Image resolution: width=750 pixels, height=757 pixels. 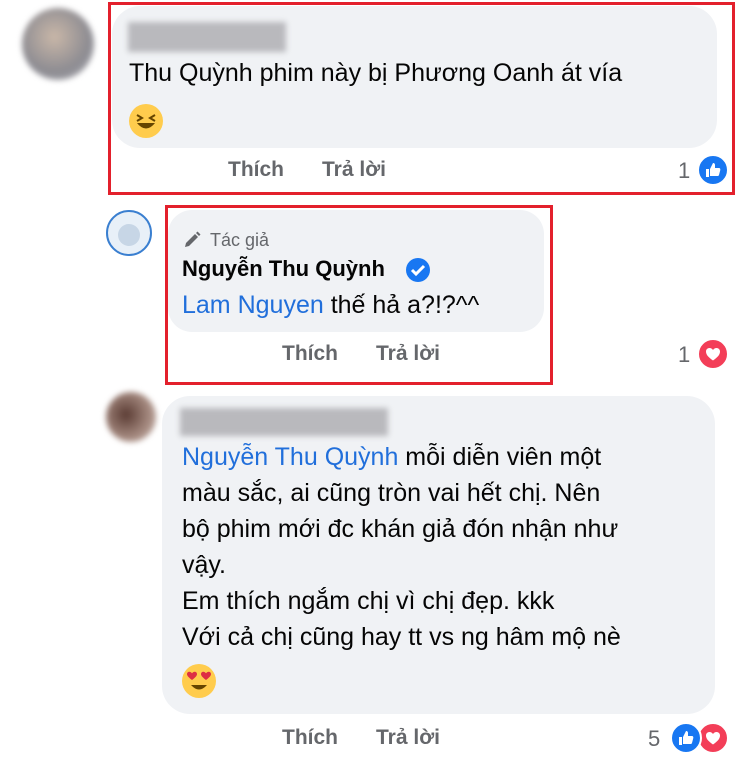 What do you see at coordinates (391, 493) in the screenshot?
I see `comment-text-line: màu sắc, ai cũng tròn vai hết chị. Nên` at bounding box center [391, 493].